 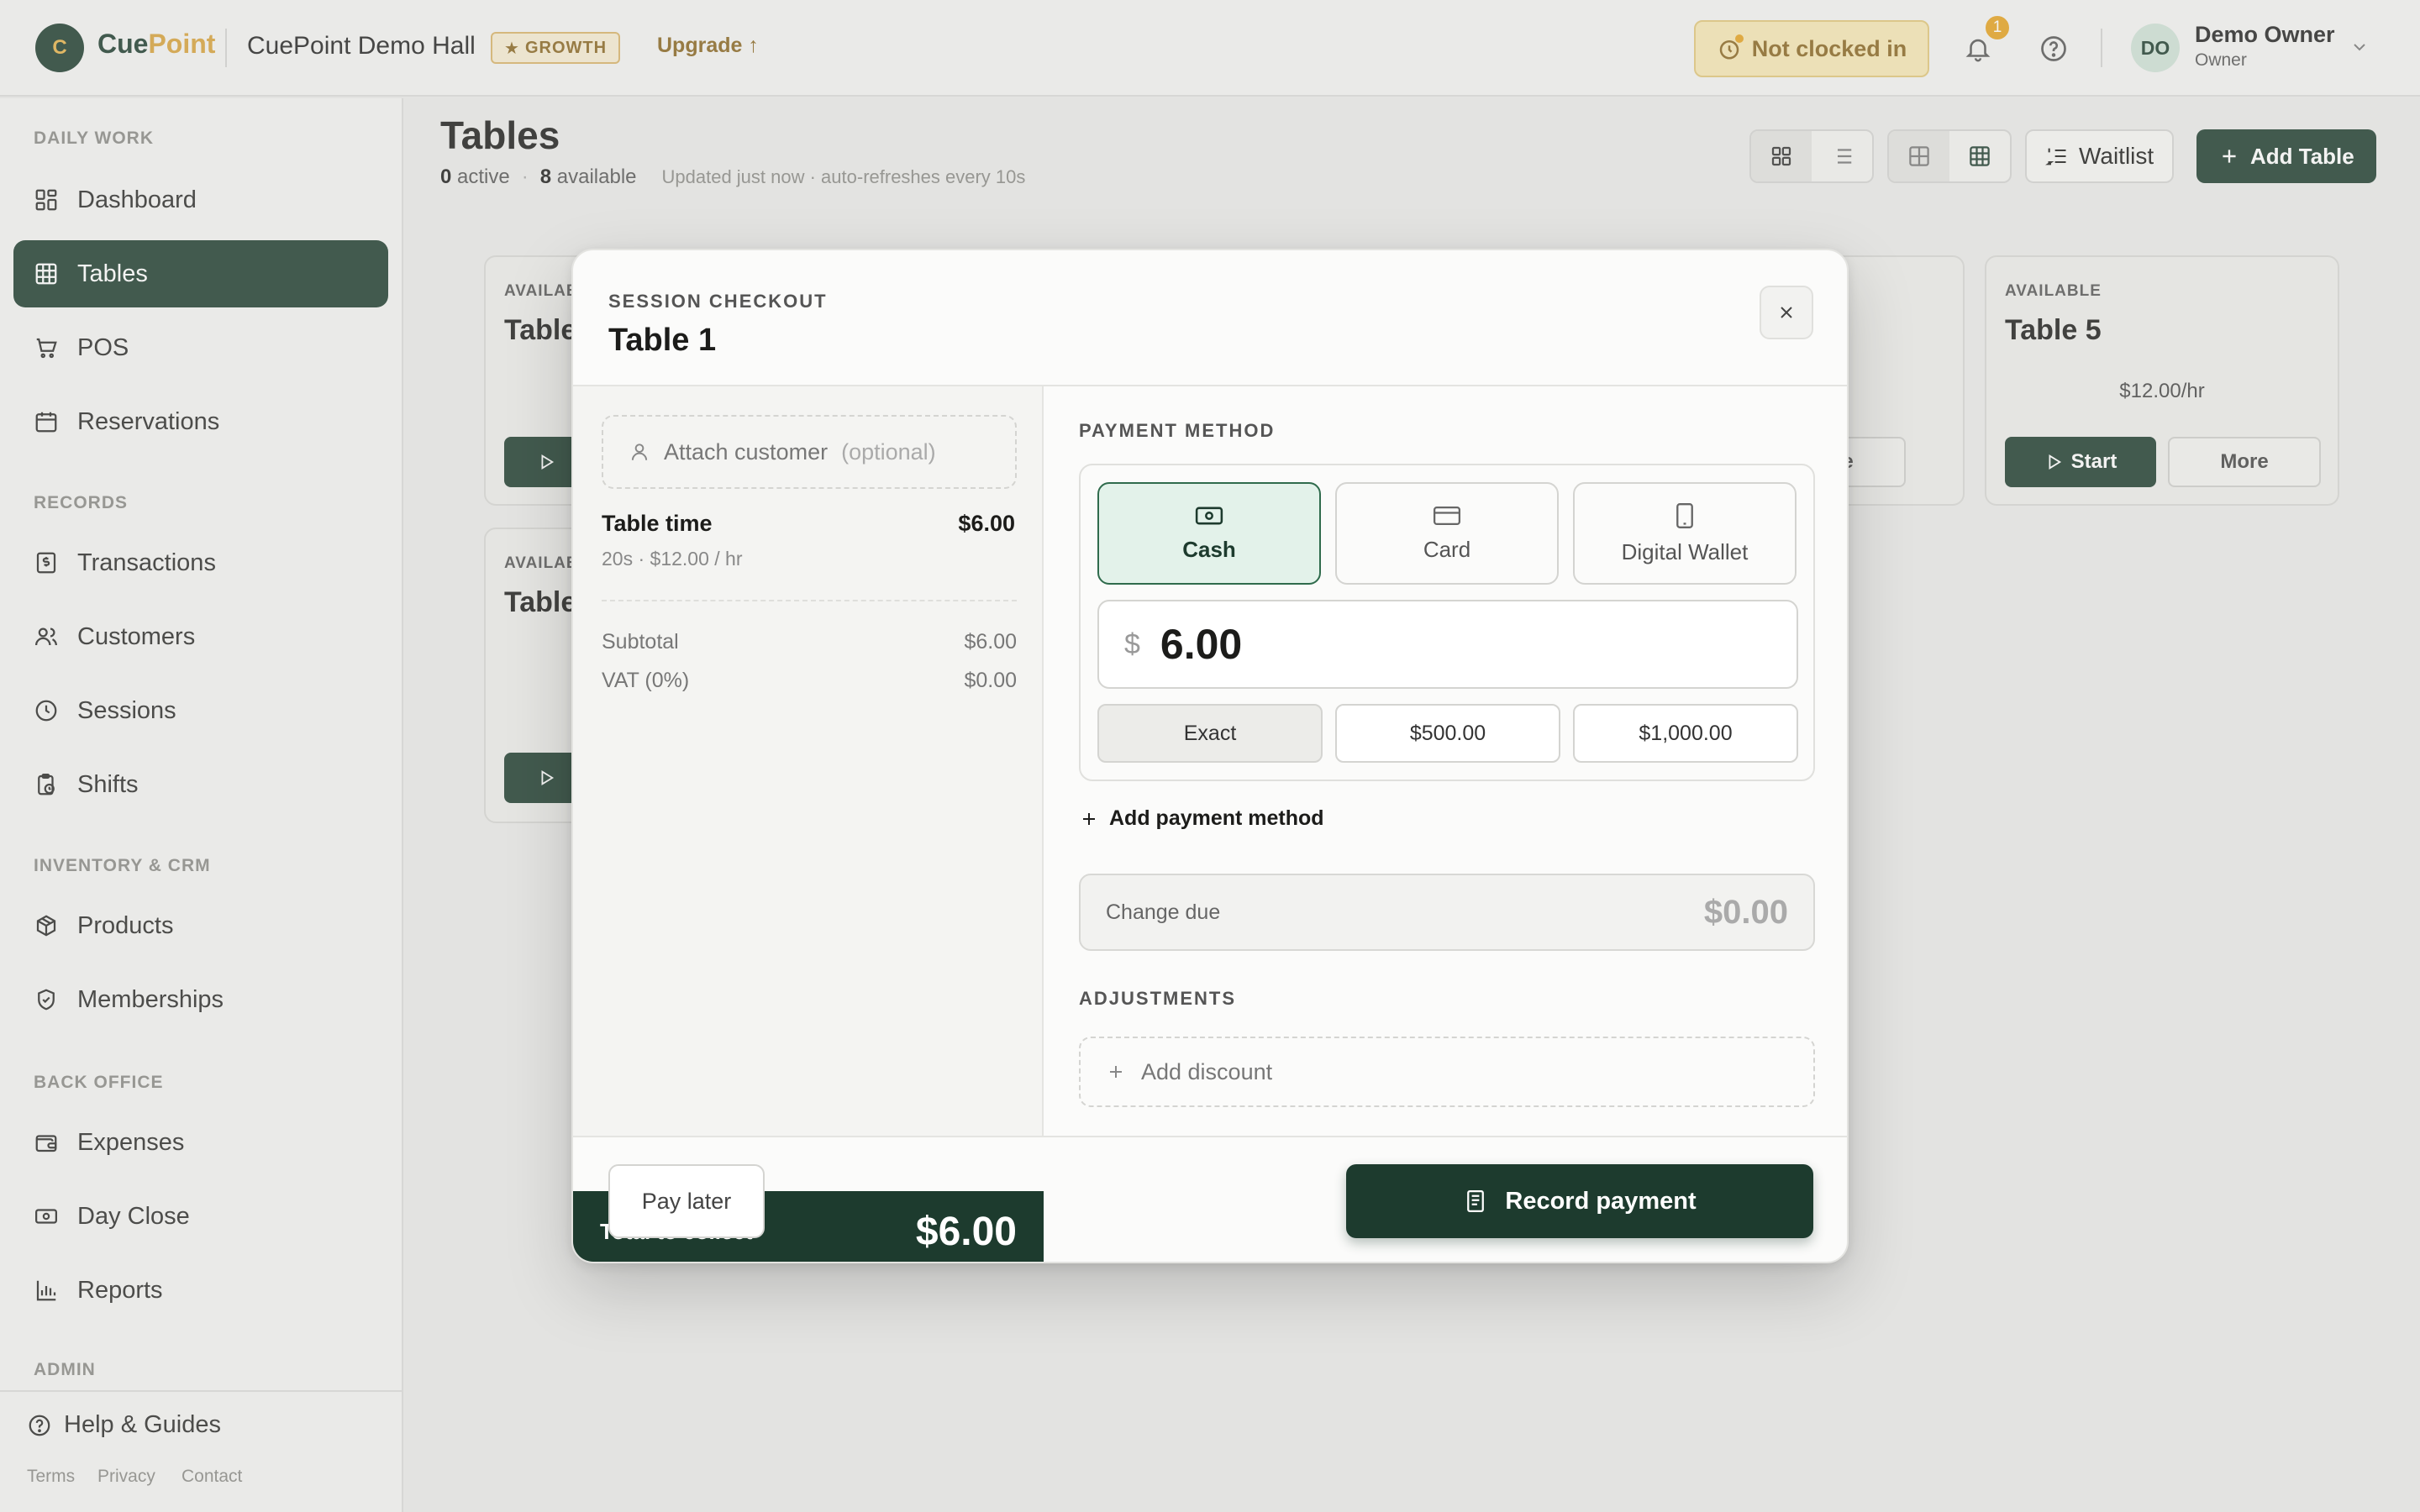 What do you see at coordinates (1476, 1201) in the screenshot?
I see `receipt-icon` at bounding box center [1476, 1201].